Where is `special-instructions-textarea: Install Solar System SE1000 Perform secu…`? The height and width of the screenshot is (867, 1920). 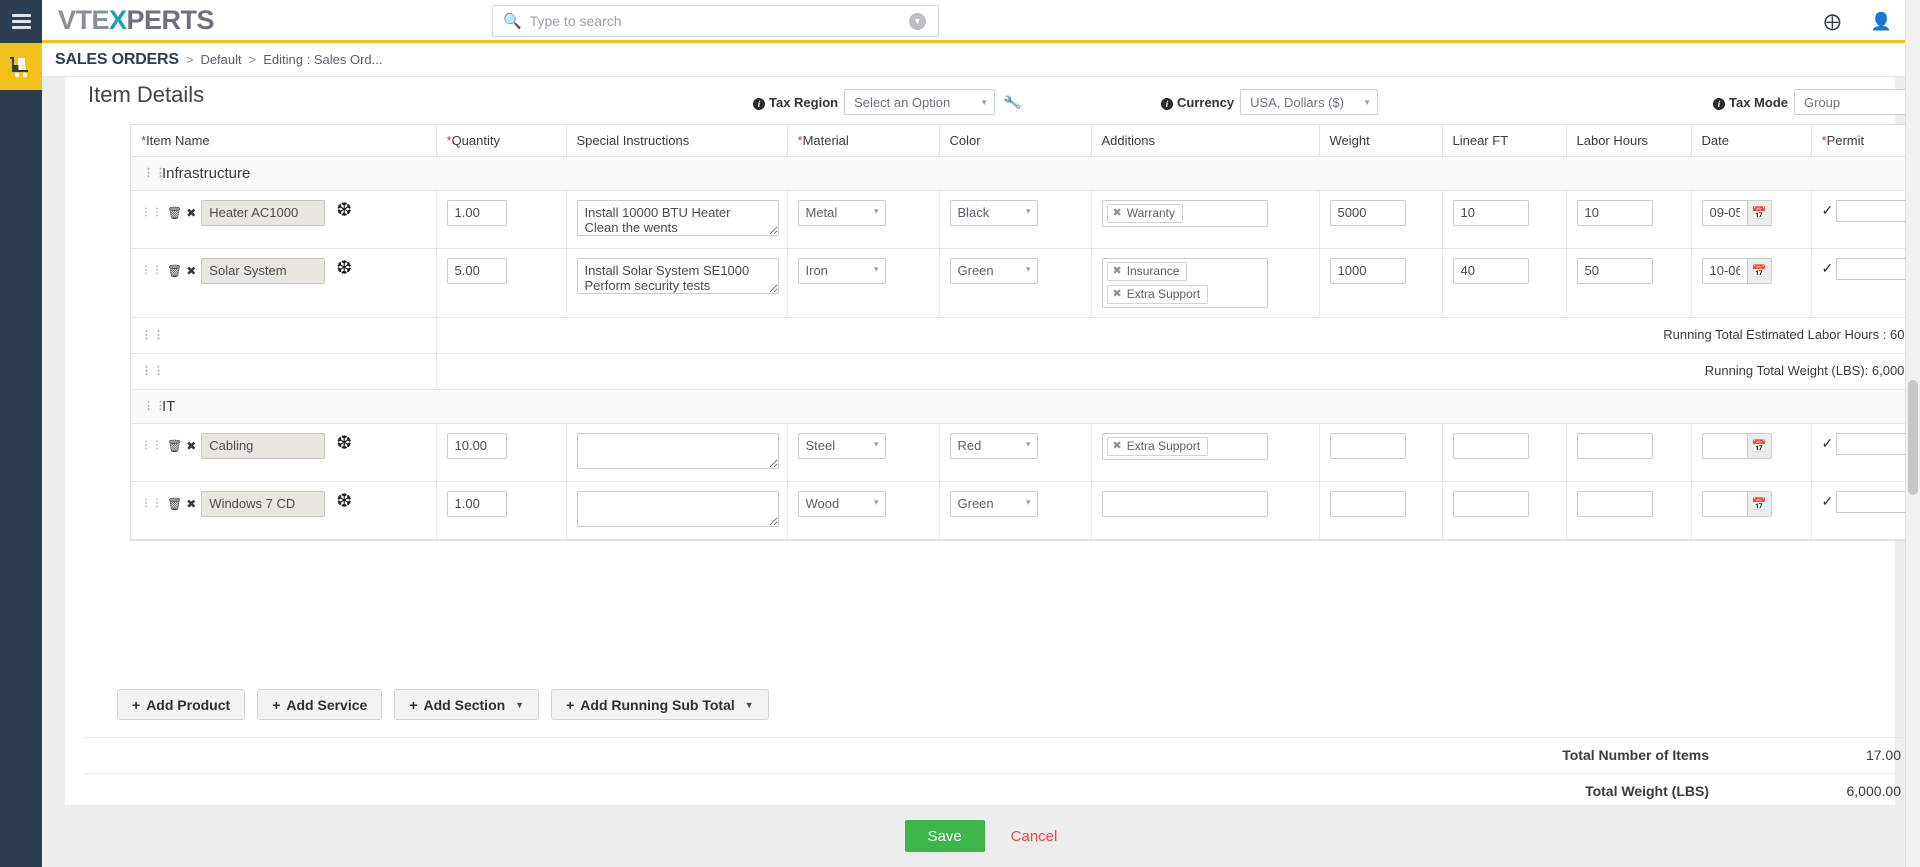 special-instructions-textarea: Install Solar System SE1000 Perform secu… is located at coordinates (677, 275).